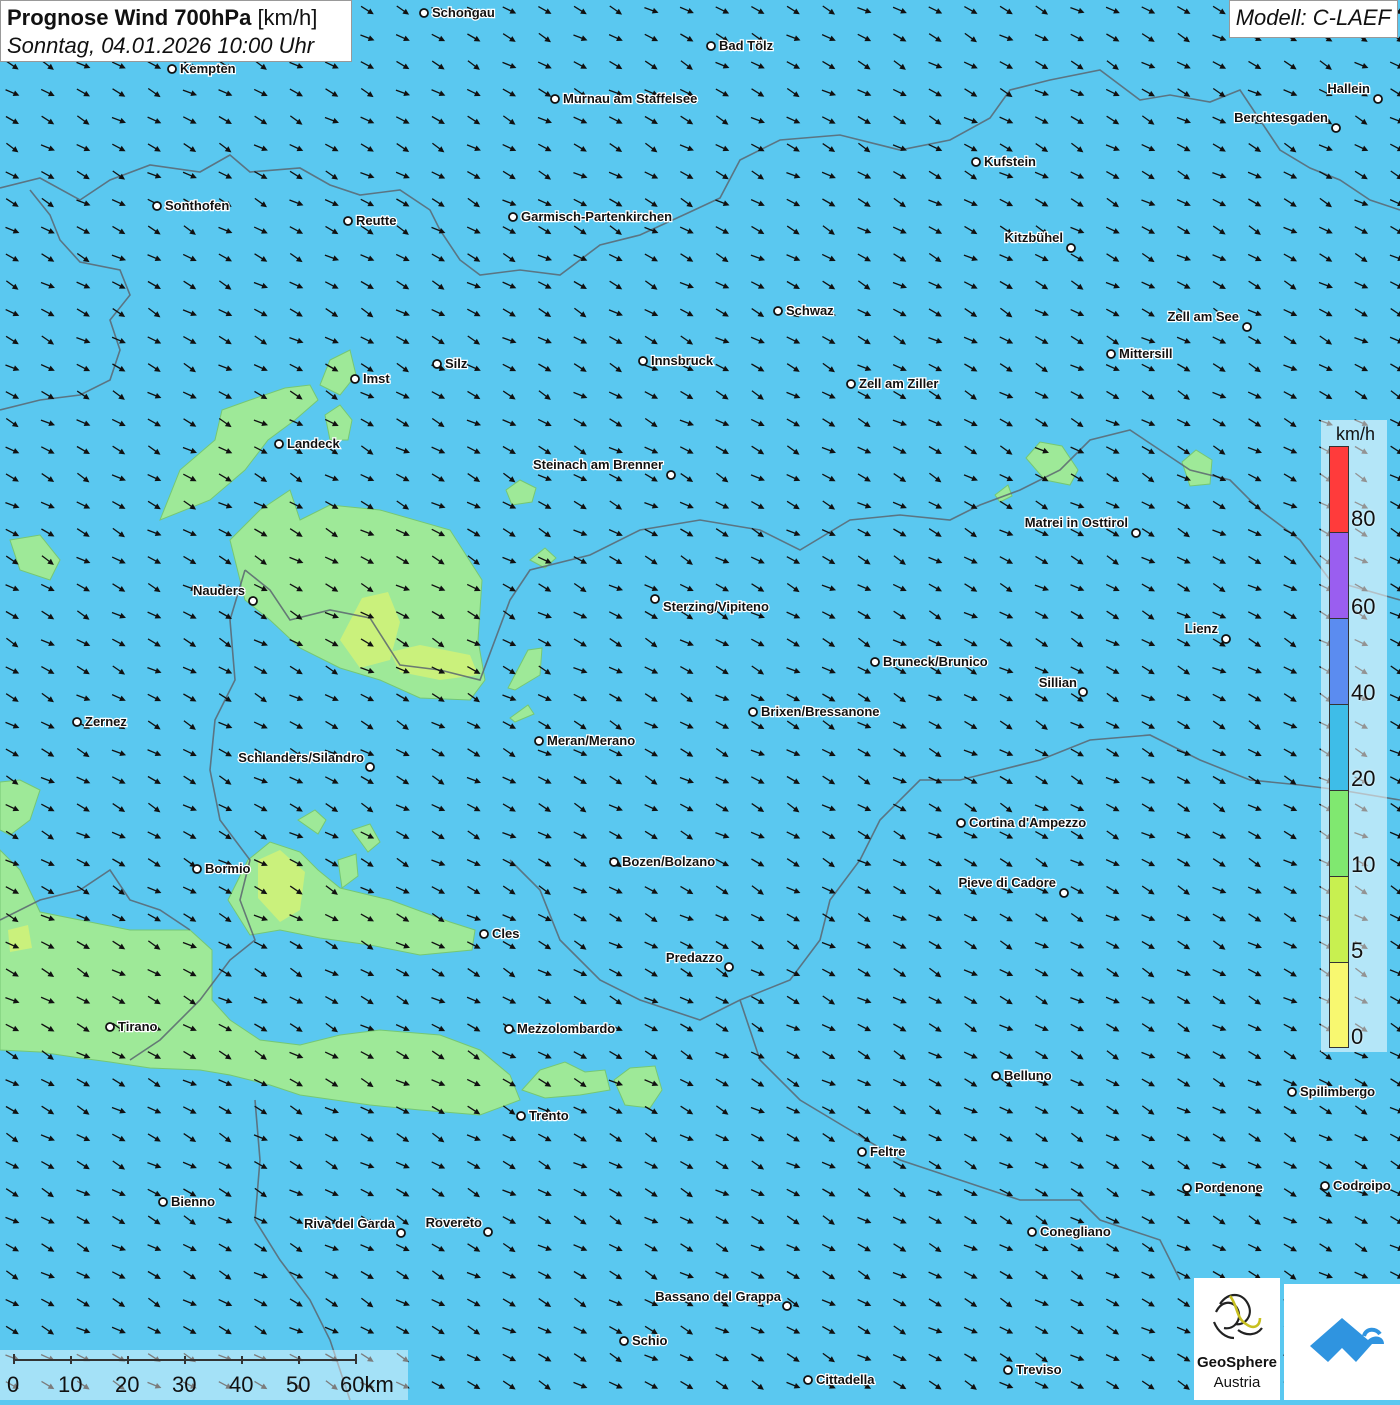  I want to click on city-marker: Zell am Ziller, so click(893, 383).